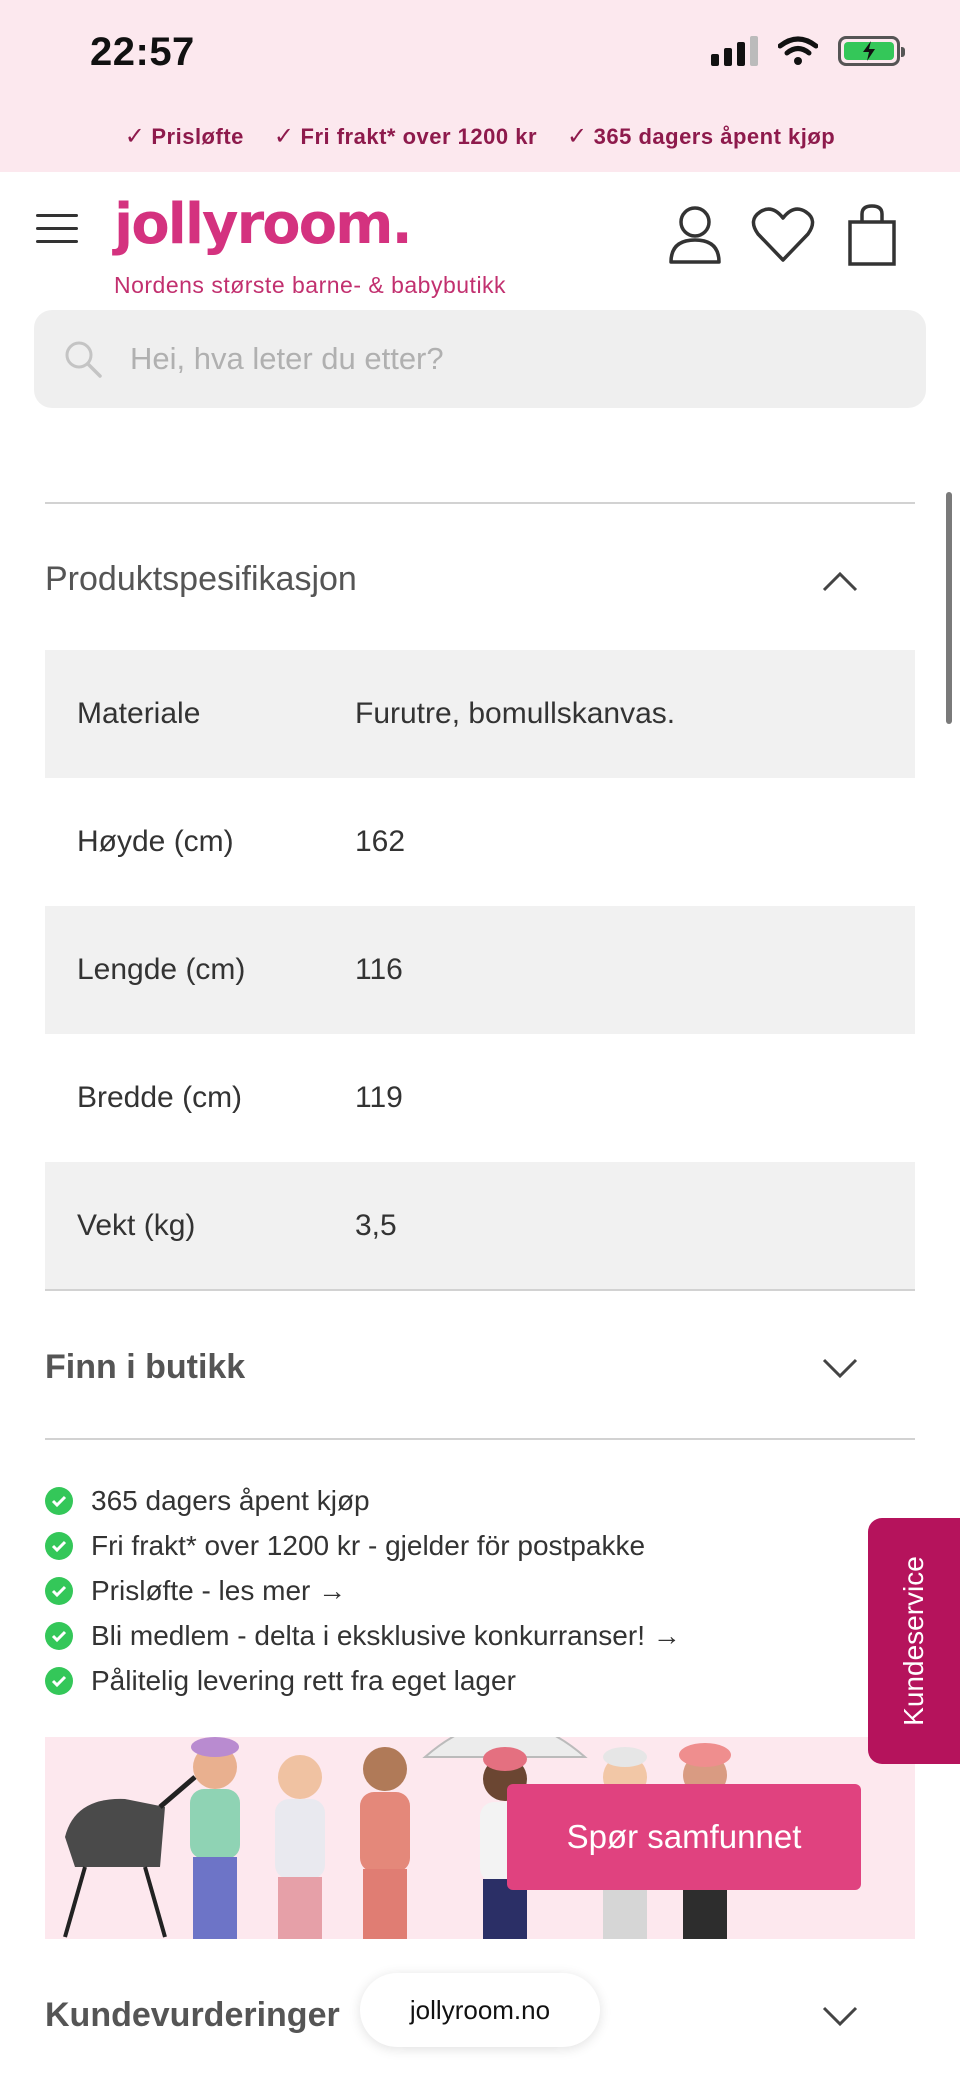 The height and width of the screenshot is (2077, 960). What do you see at coordinates (783, 234) in the screenshot?
I see `heart-icon` at bounding box center [783, 234].